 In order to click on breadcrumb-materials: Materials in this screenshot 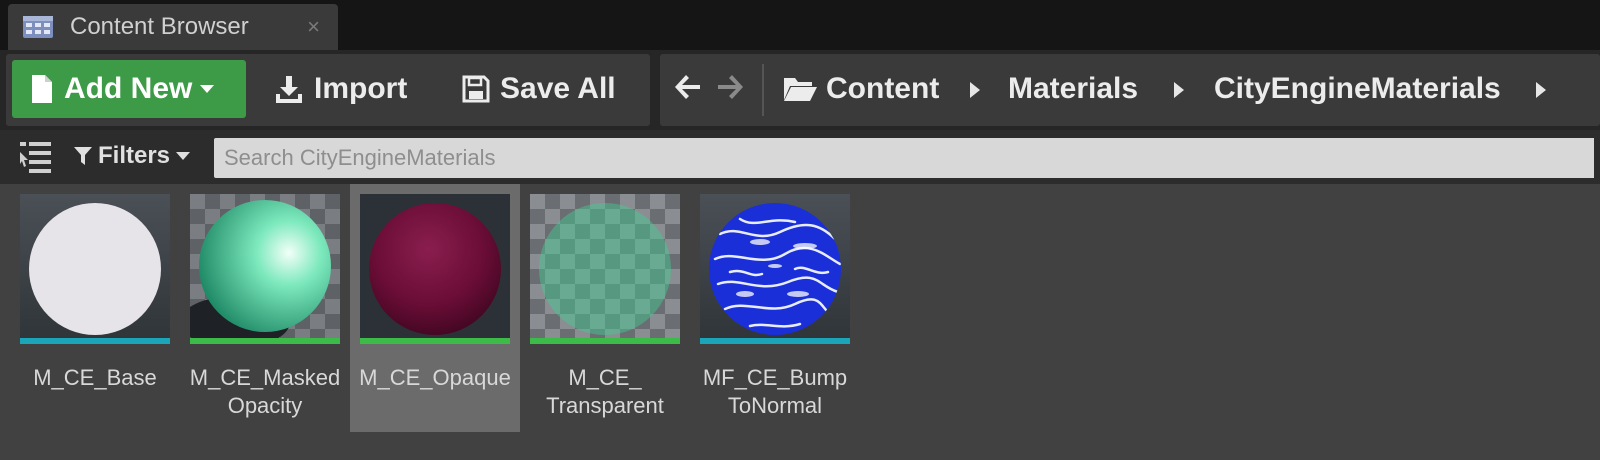, I will do `click(1073, 89)`.